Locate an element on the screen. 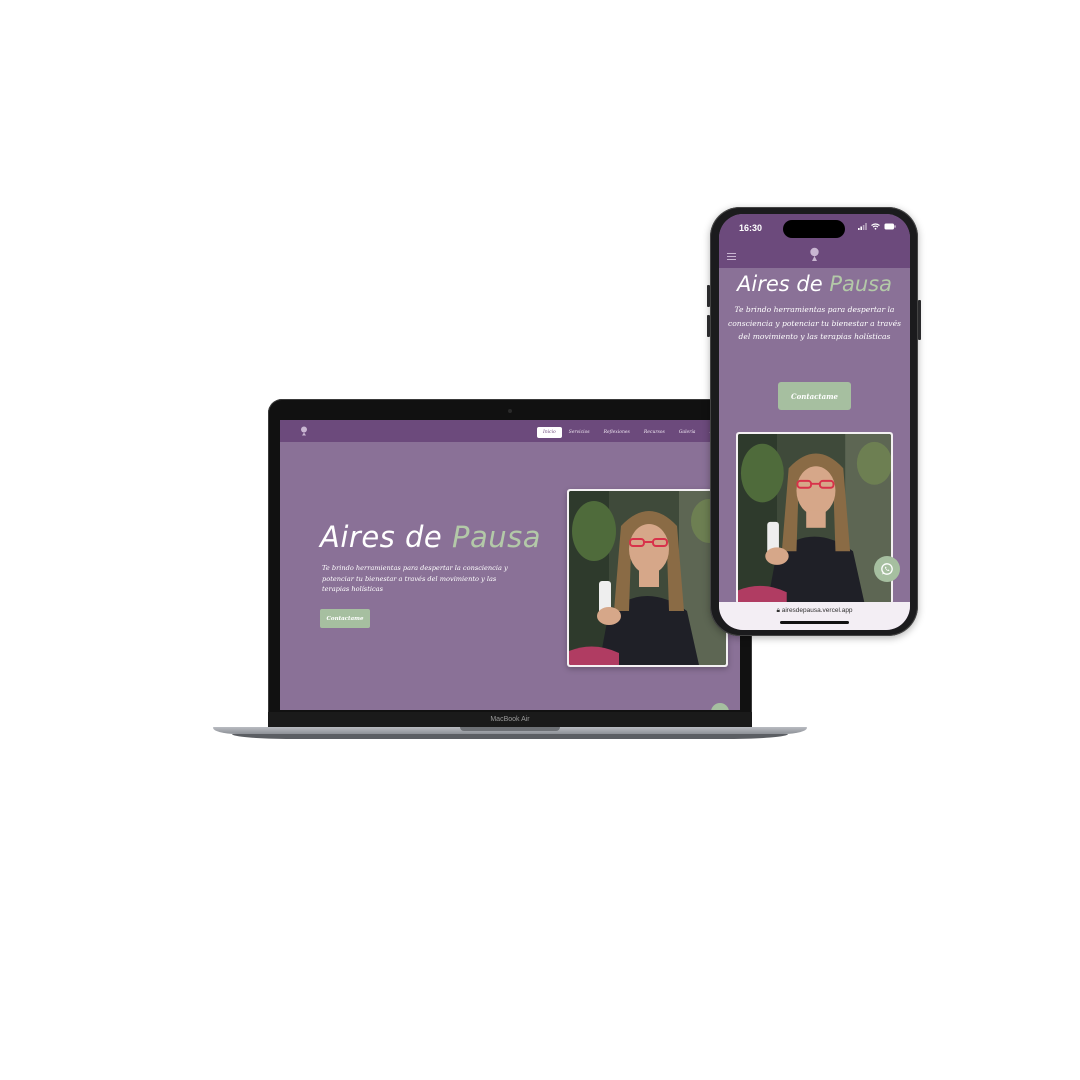  mobile-header is located at coordinates (814, 256).